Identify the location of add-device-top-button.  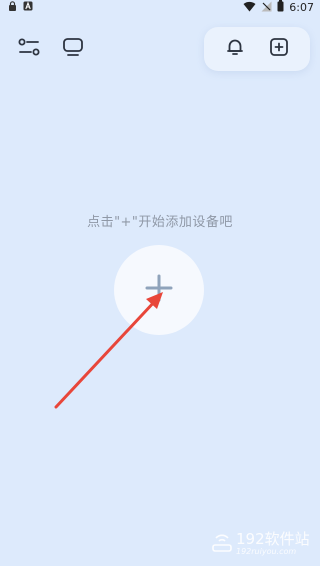
(279, 49).